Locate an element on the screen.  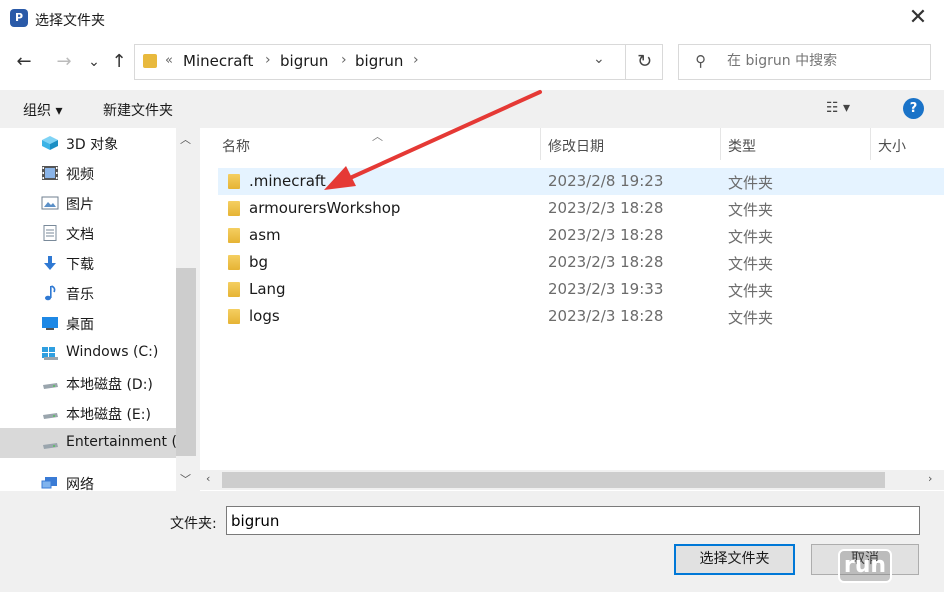
windows-drive-icon is located at coordinates (50, 353).